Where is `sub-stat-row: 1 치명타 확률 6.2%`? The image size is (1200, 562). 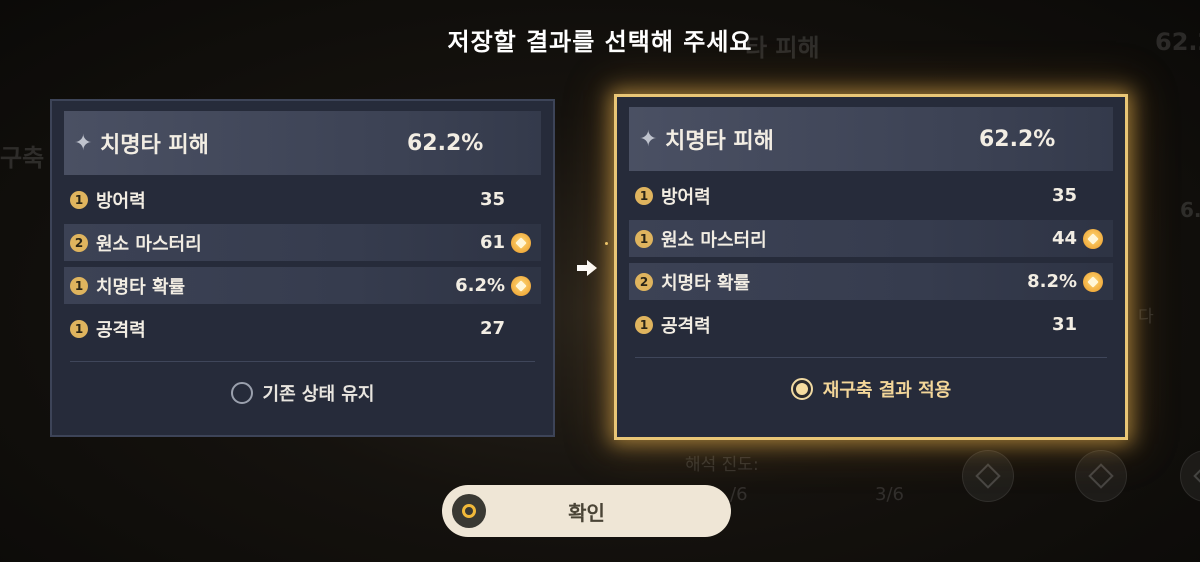 sub-stat-row: 1 치명타 확률 6.2% is located at coordinates (302, 285).